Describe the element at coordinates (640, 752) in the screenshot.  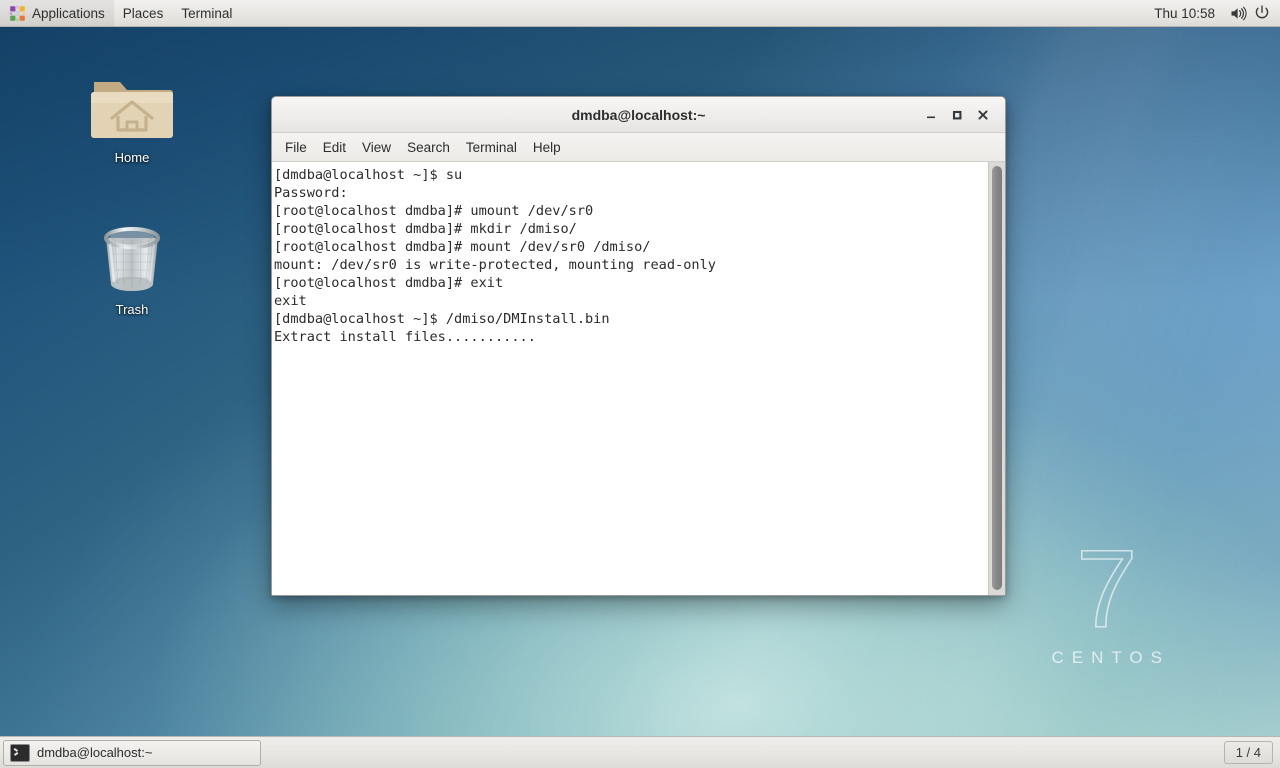
I see `bottom-taskbar: dmdba@localhost:~ 1 / 4` at that location.